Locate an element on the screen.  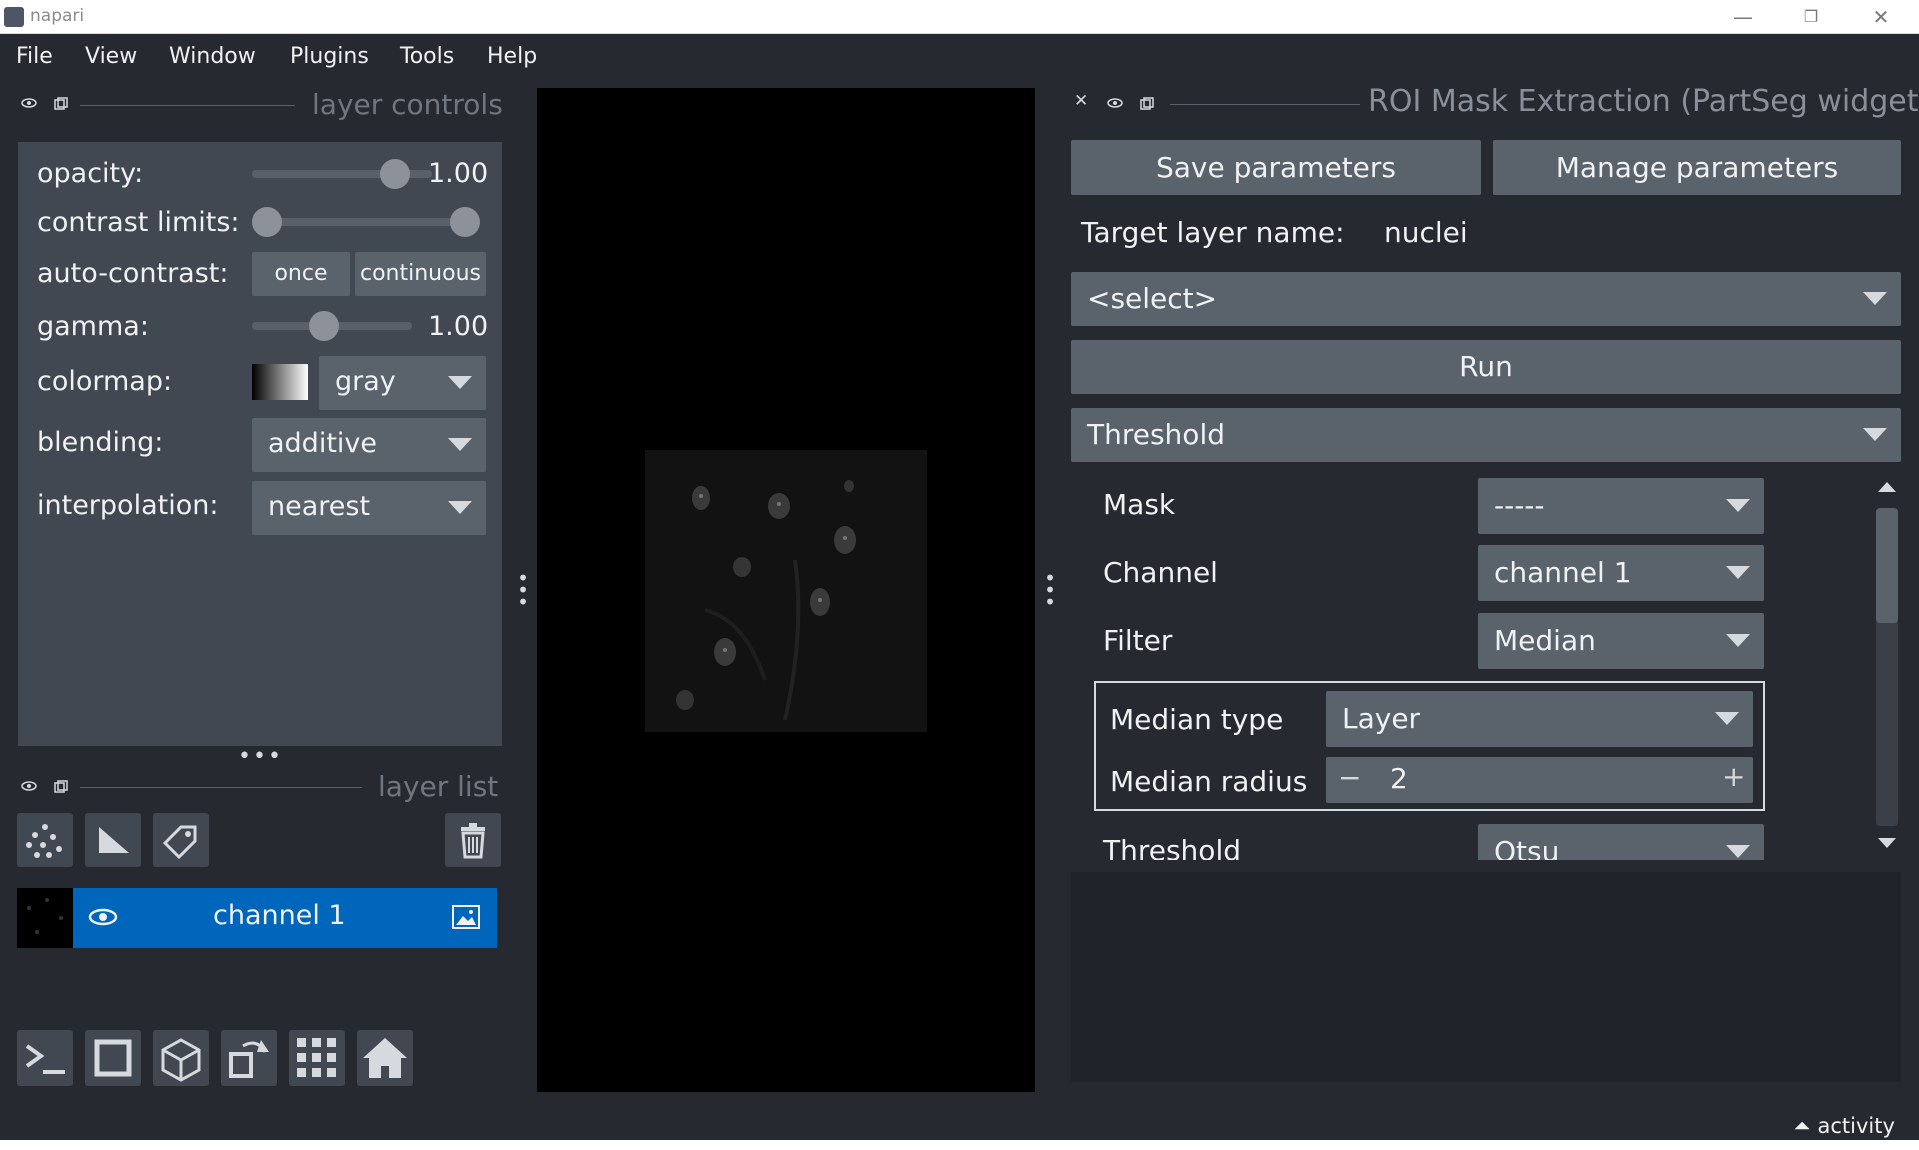
opacity-value: 1.00 is located at coordinates (458, 173).